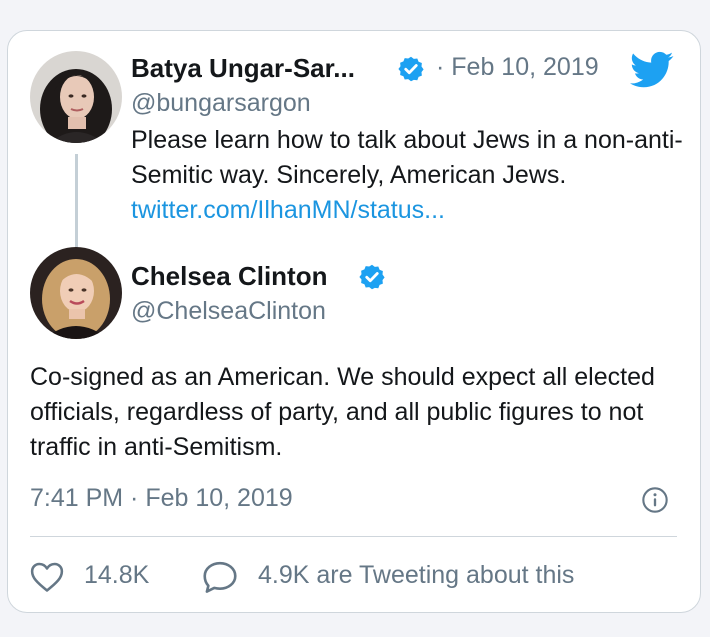 This screenshot has width=710, height=637. I want to click on avatar-chelsea, so click(76, 293).